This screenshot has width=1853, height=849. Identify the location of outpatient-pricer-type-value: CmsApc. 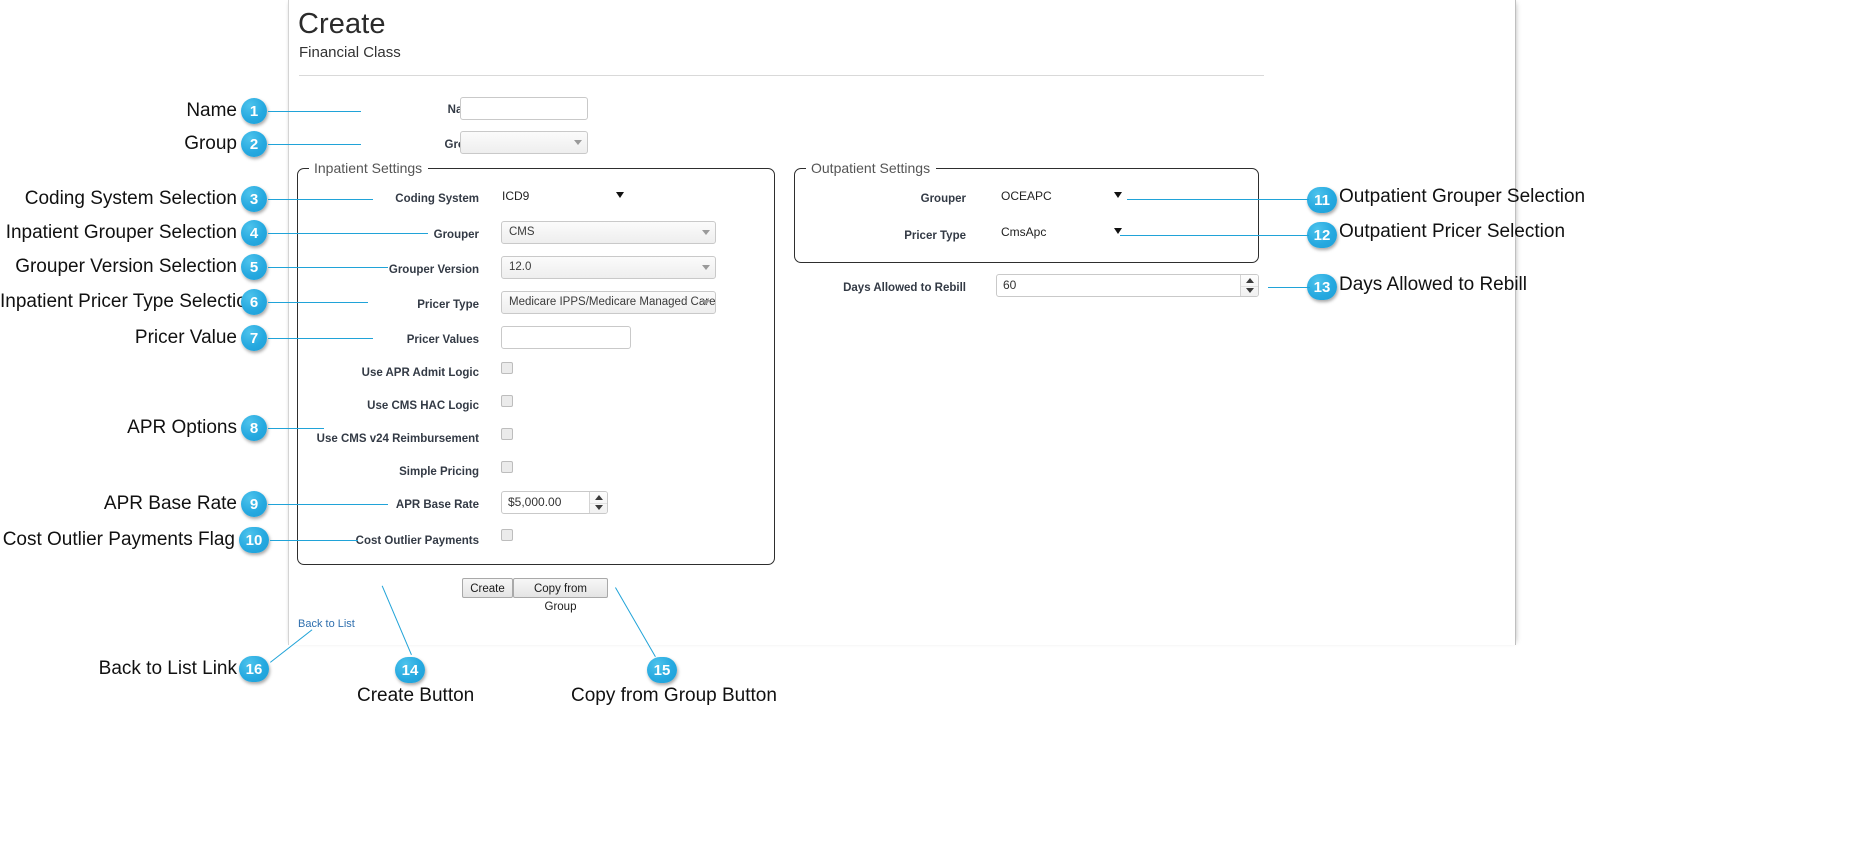
(1024, 232).